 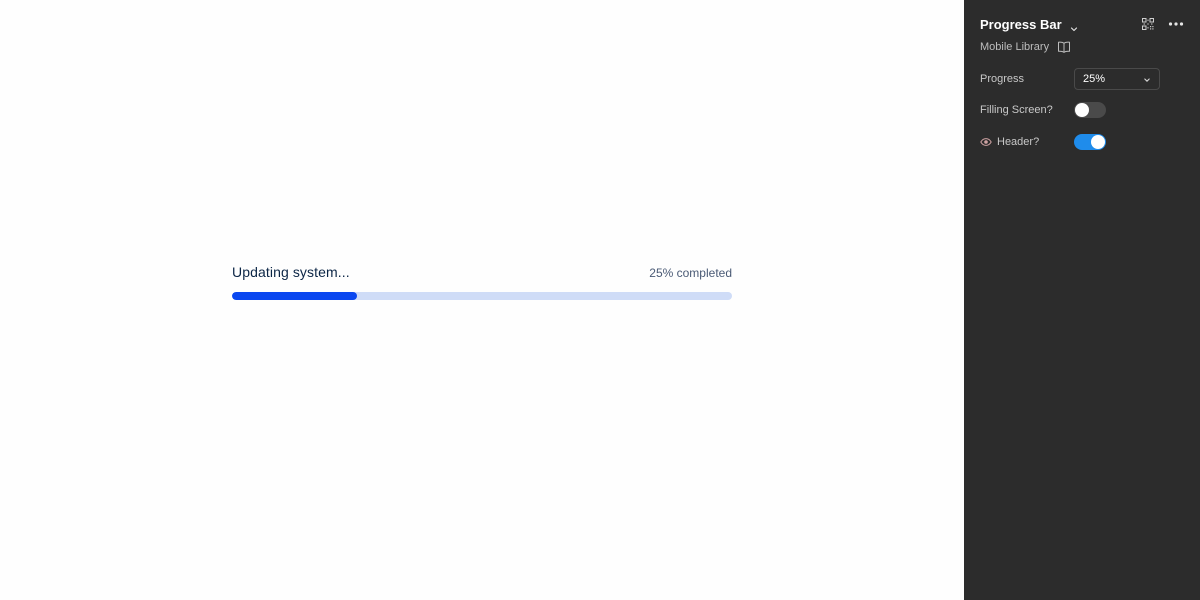 I want to click on progress-label: Progress, so click(x=1002, y=79).